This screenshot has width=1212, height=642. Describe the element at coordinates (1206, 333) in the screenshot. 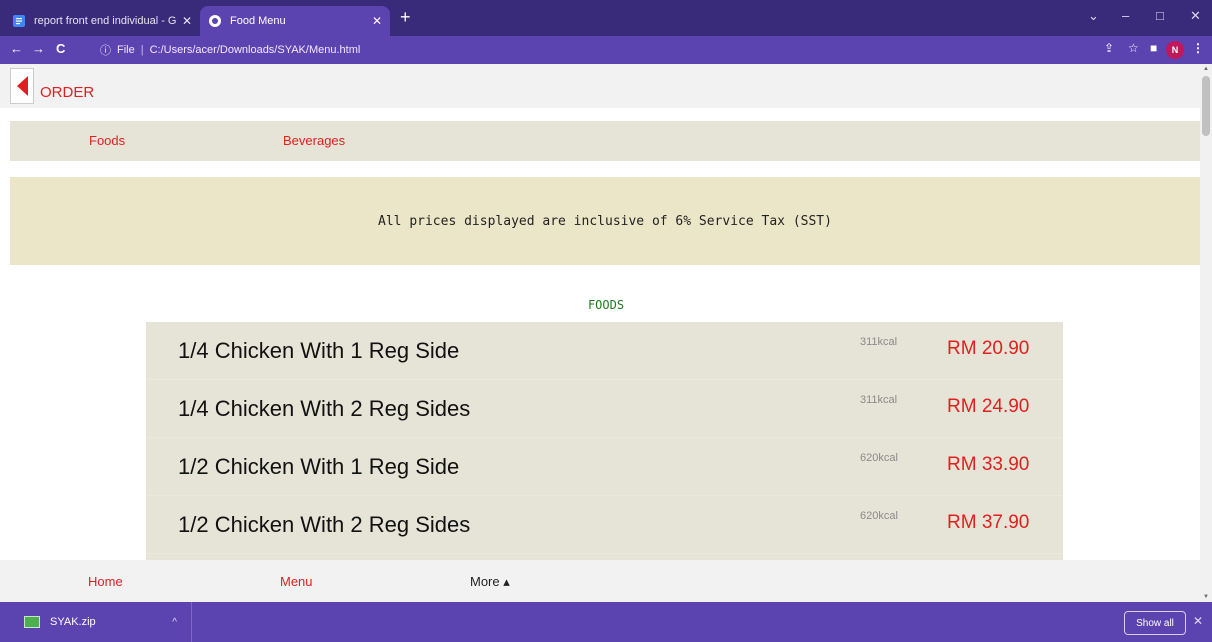

I see `page-scrollbar: ▲ ▼` at that location.